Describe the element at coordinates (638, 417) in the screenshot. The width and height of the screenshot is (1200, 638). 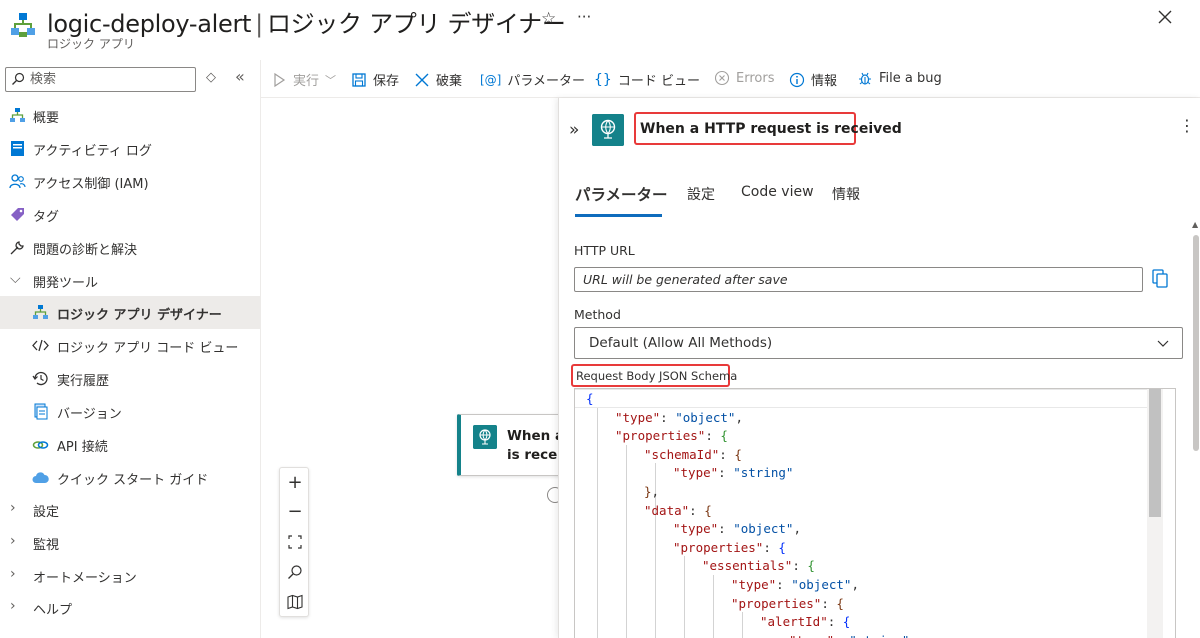
I see `code-token: "type"` at that location.